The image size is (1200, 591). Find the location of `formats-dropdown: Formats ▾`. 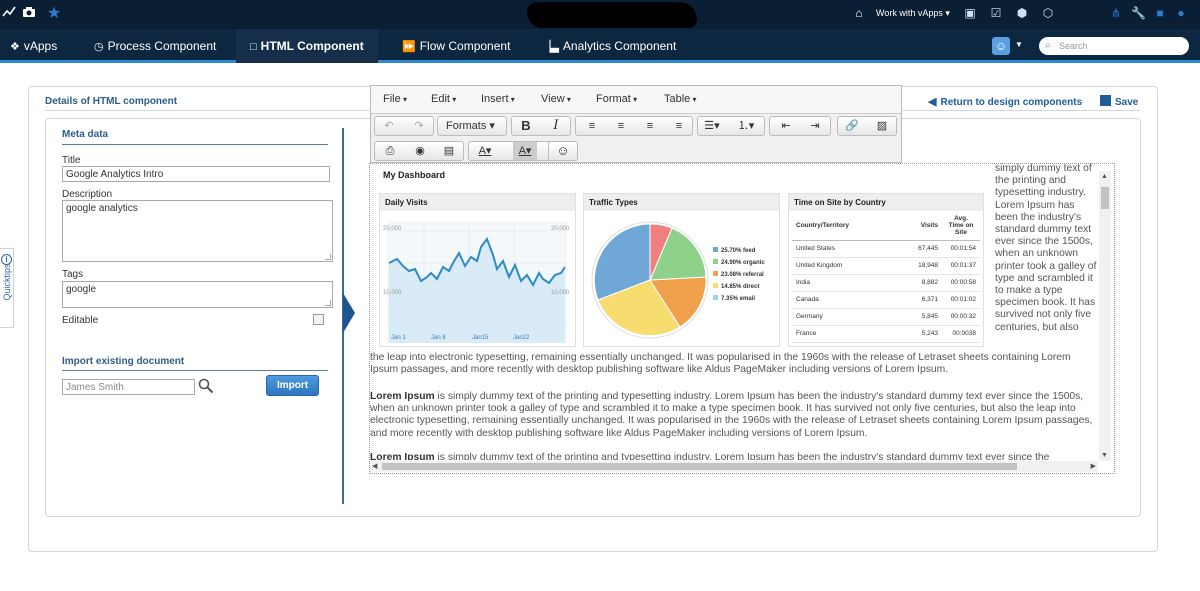

formats-dropdown: Formats ▾ is located at coordinates (472, 126).